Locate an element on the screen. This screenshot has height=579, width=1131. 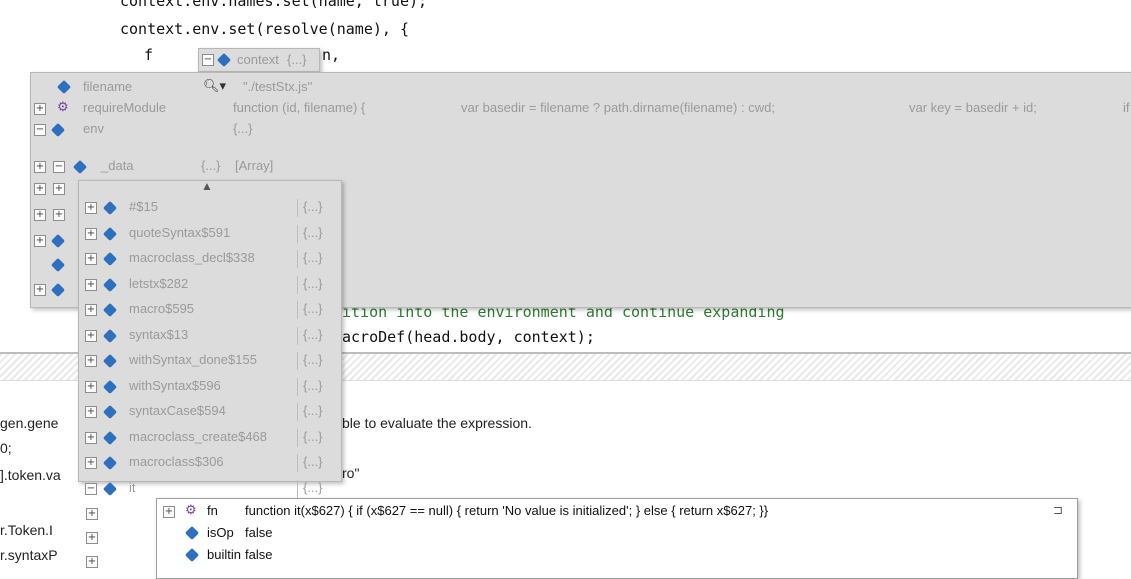
data-item-row: + letstx$282 {...} is located at coordinates (210, 285).